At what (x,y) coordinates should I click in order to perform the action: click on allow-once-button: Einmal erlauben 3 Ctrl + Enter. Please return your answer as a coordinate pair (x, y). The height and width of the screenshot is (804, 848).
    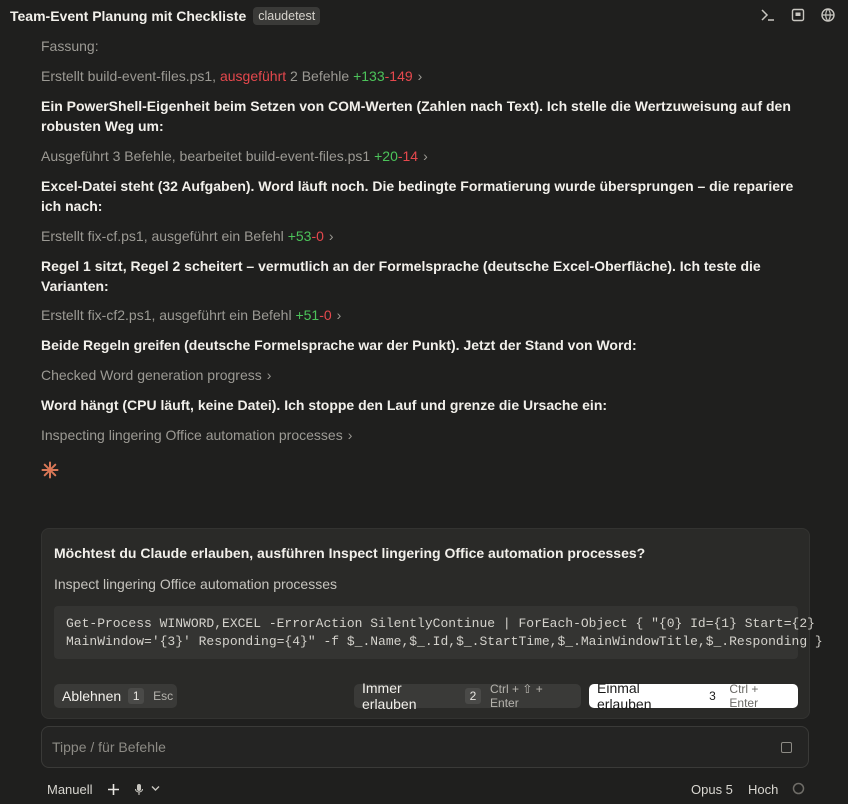
    Looking at the image, I should click on (693, 696).